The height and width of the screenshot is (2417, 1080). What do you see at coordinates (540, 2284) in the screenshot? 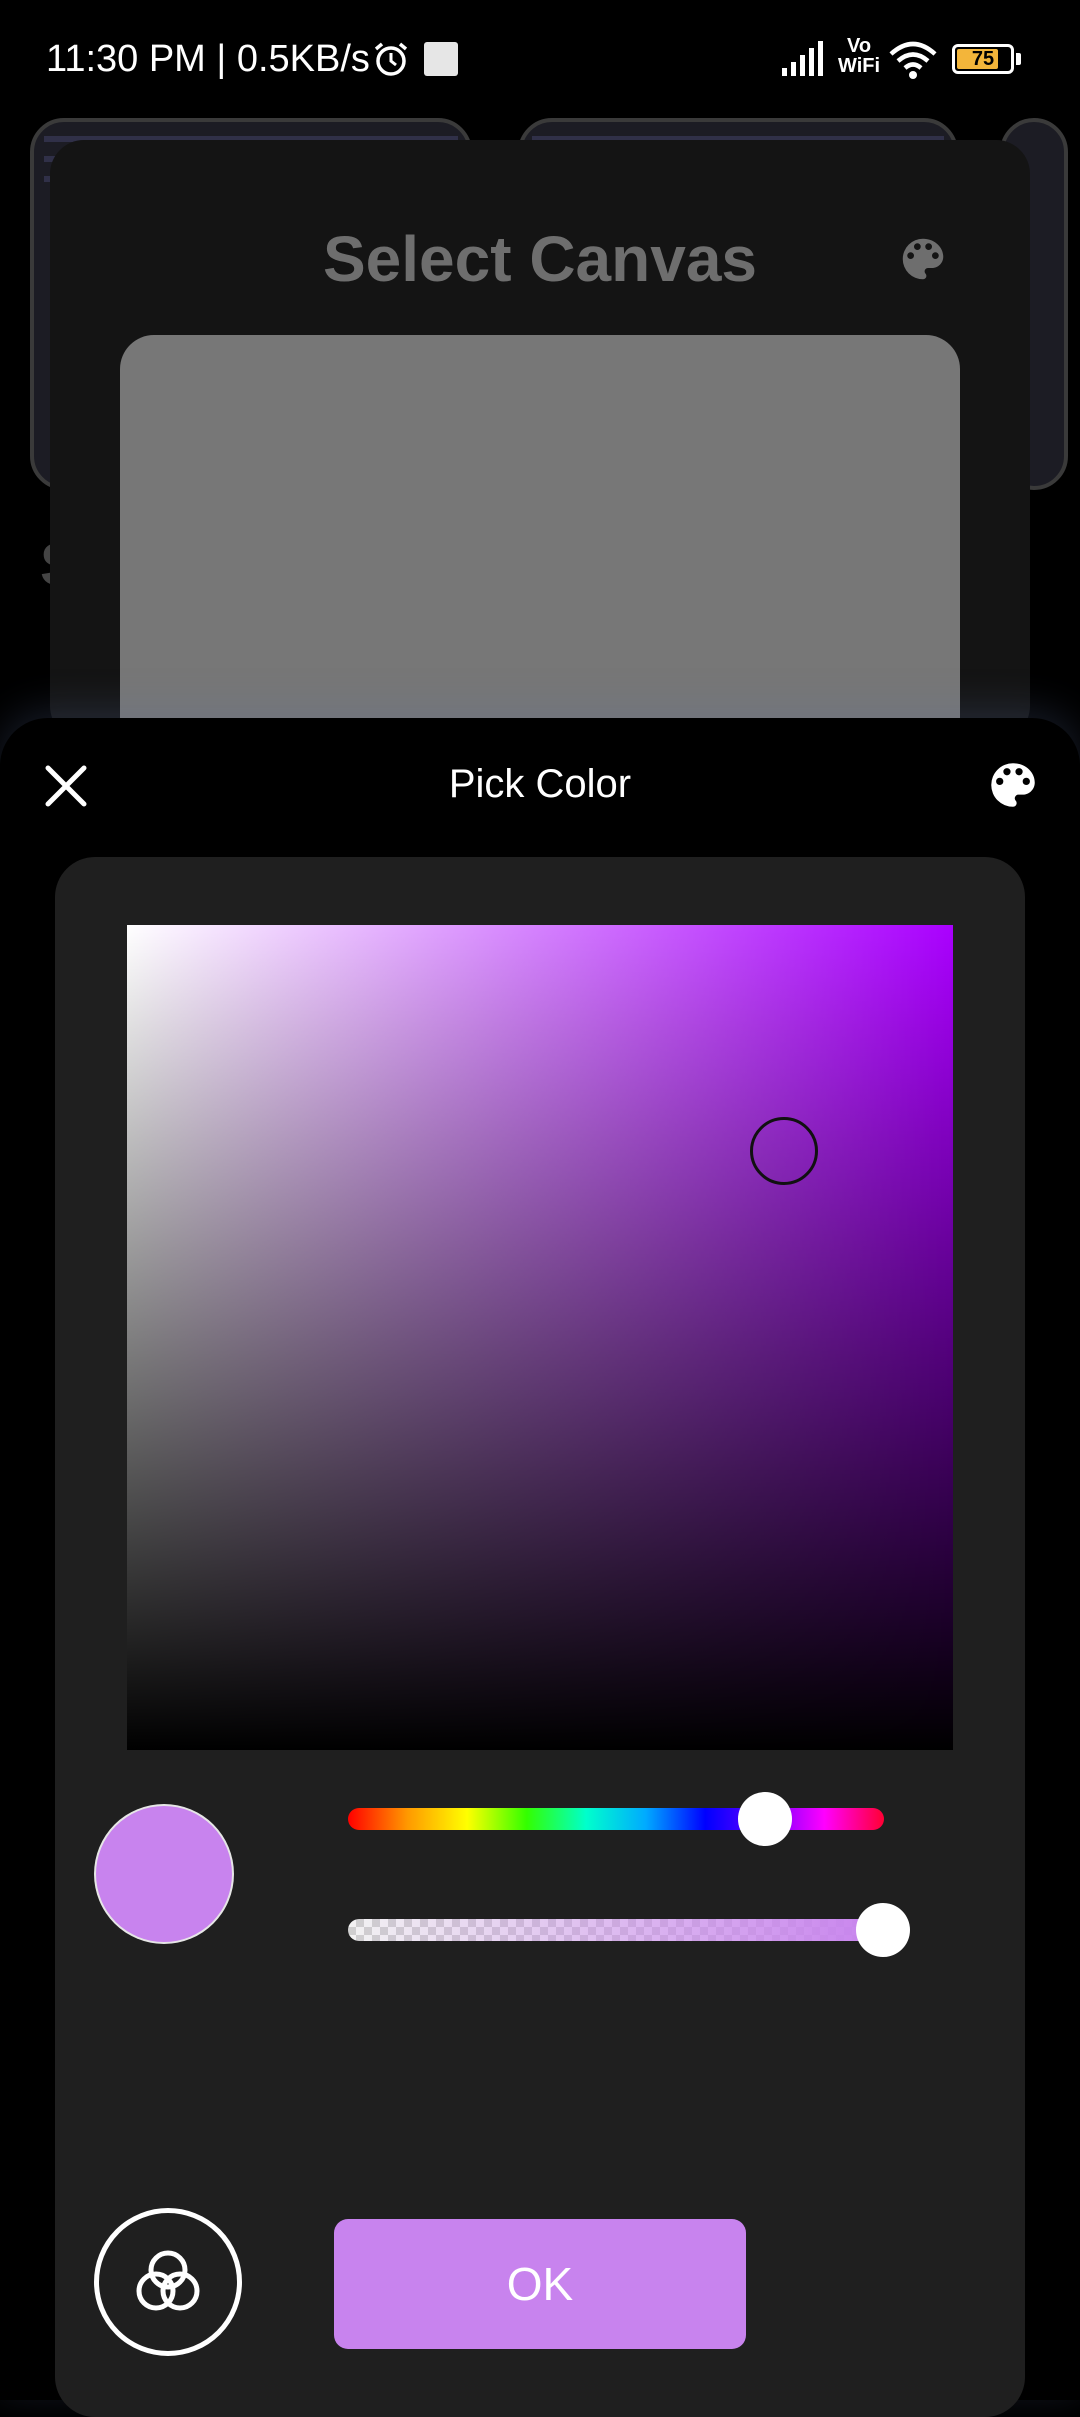
I see `ok-button: OK` at bounding box center [540, 2284].